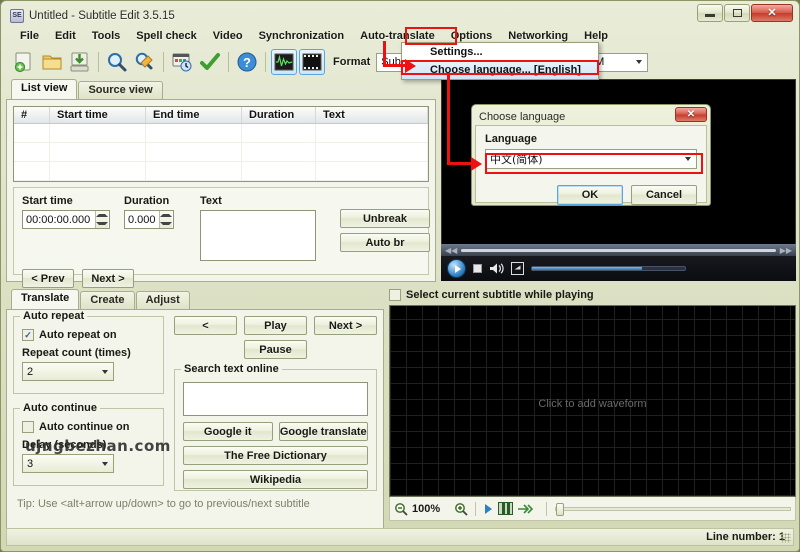 The image size is (800, 552). I want to click on find-icon, so click(117, 62).